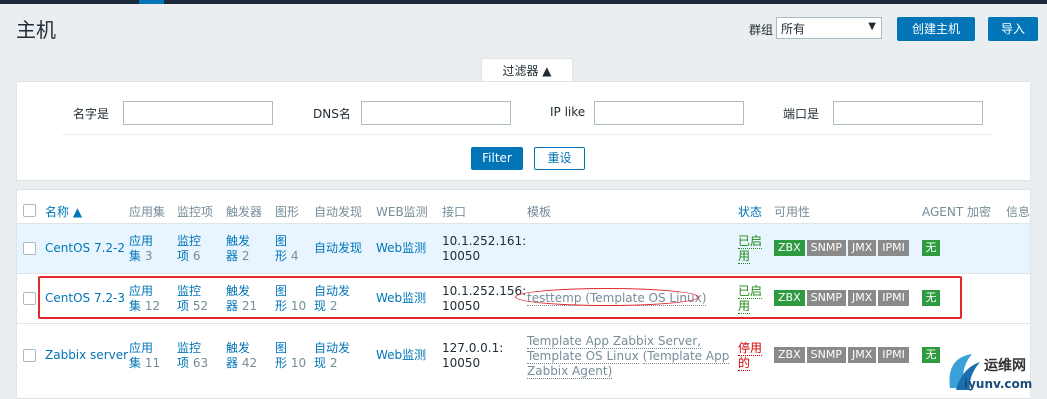  Describe the element at coordinates (287, 212) in the screenshot. I see `header-graphs: 图形` at that location.